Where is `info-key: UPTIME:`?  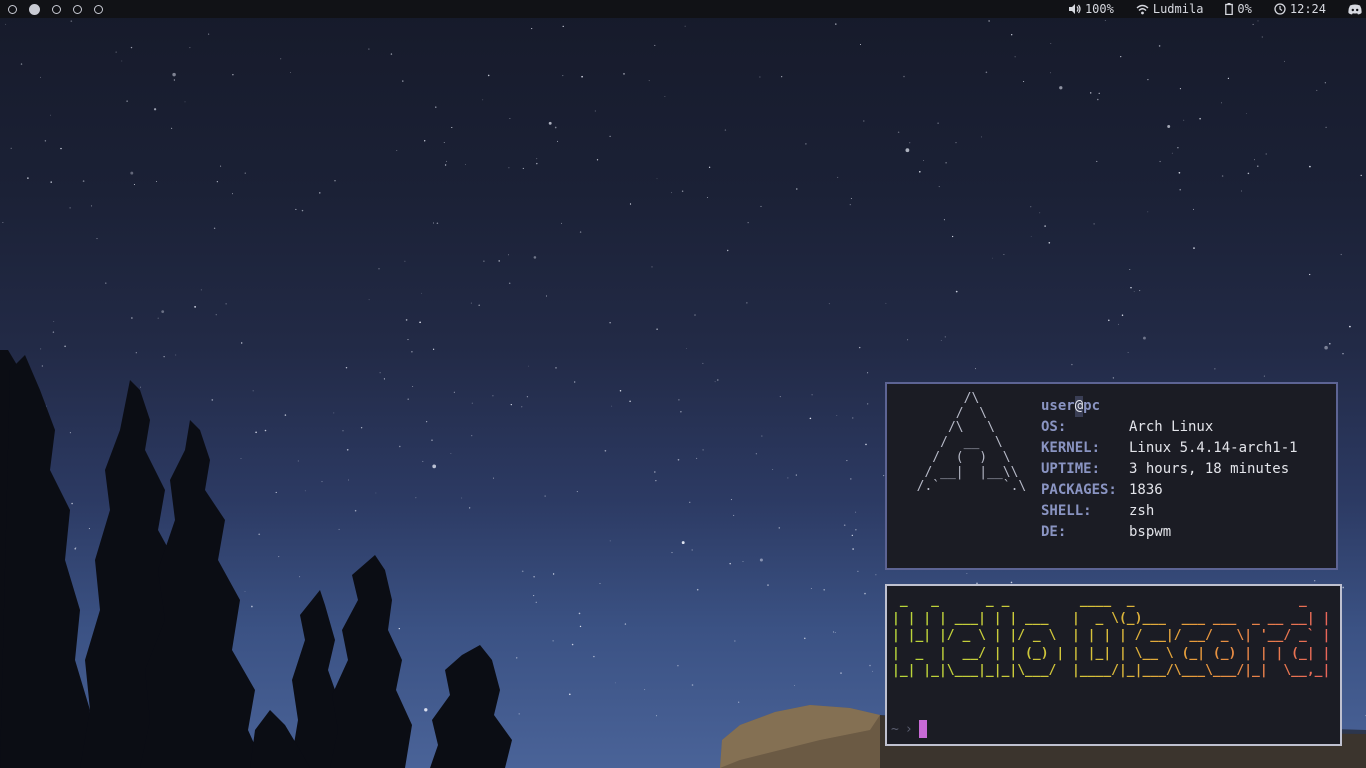 info-key: UPTIME: is located at coordinates (1071, 469).